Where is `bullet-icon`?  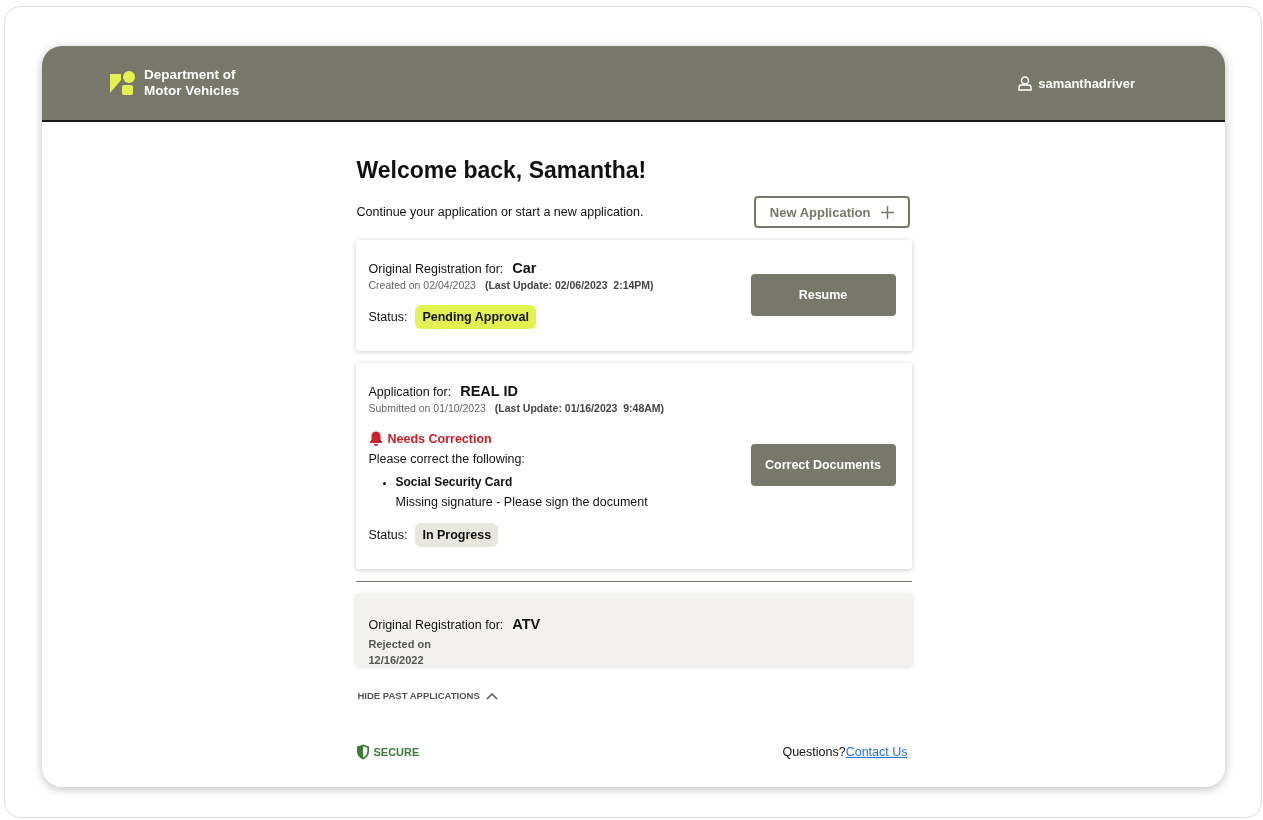
bullet-icon is located at coordinates (384, 483).